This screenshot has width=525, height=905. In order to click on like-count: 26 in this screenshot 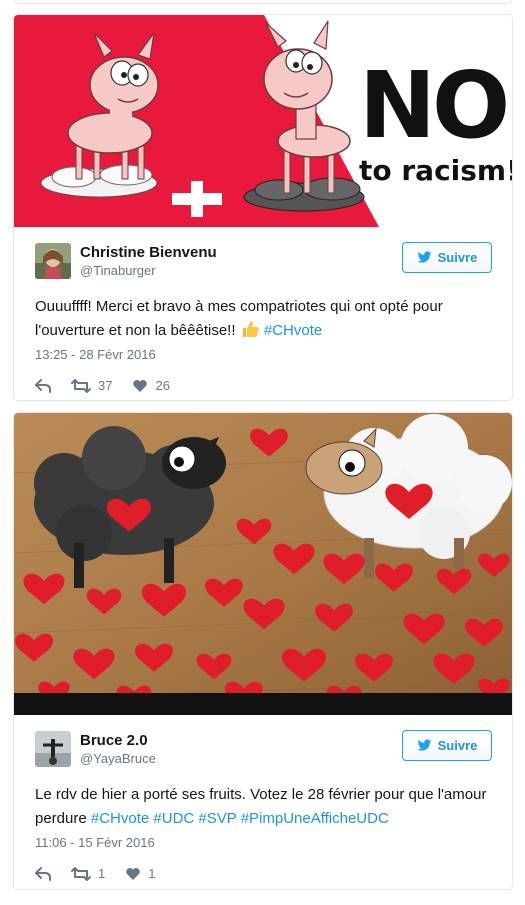, I will do `click(162, 385)`.